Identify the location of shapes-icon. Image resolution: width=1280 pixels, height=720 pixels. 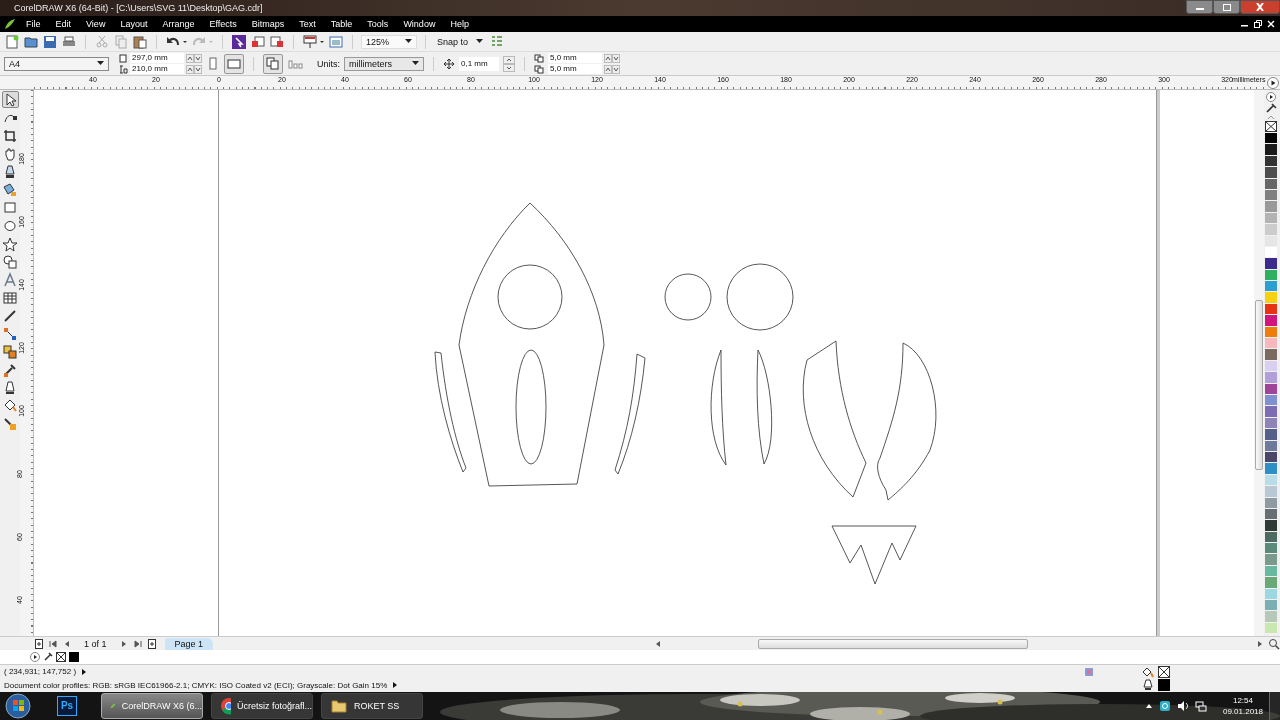
(10, 261).